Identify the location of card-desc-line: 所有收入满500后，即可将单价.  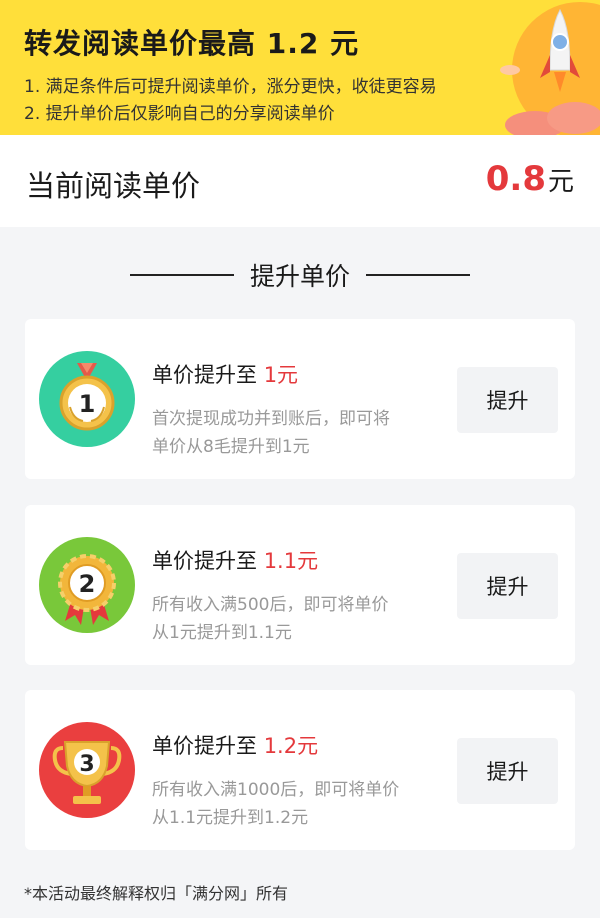
(270, 605).